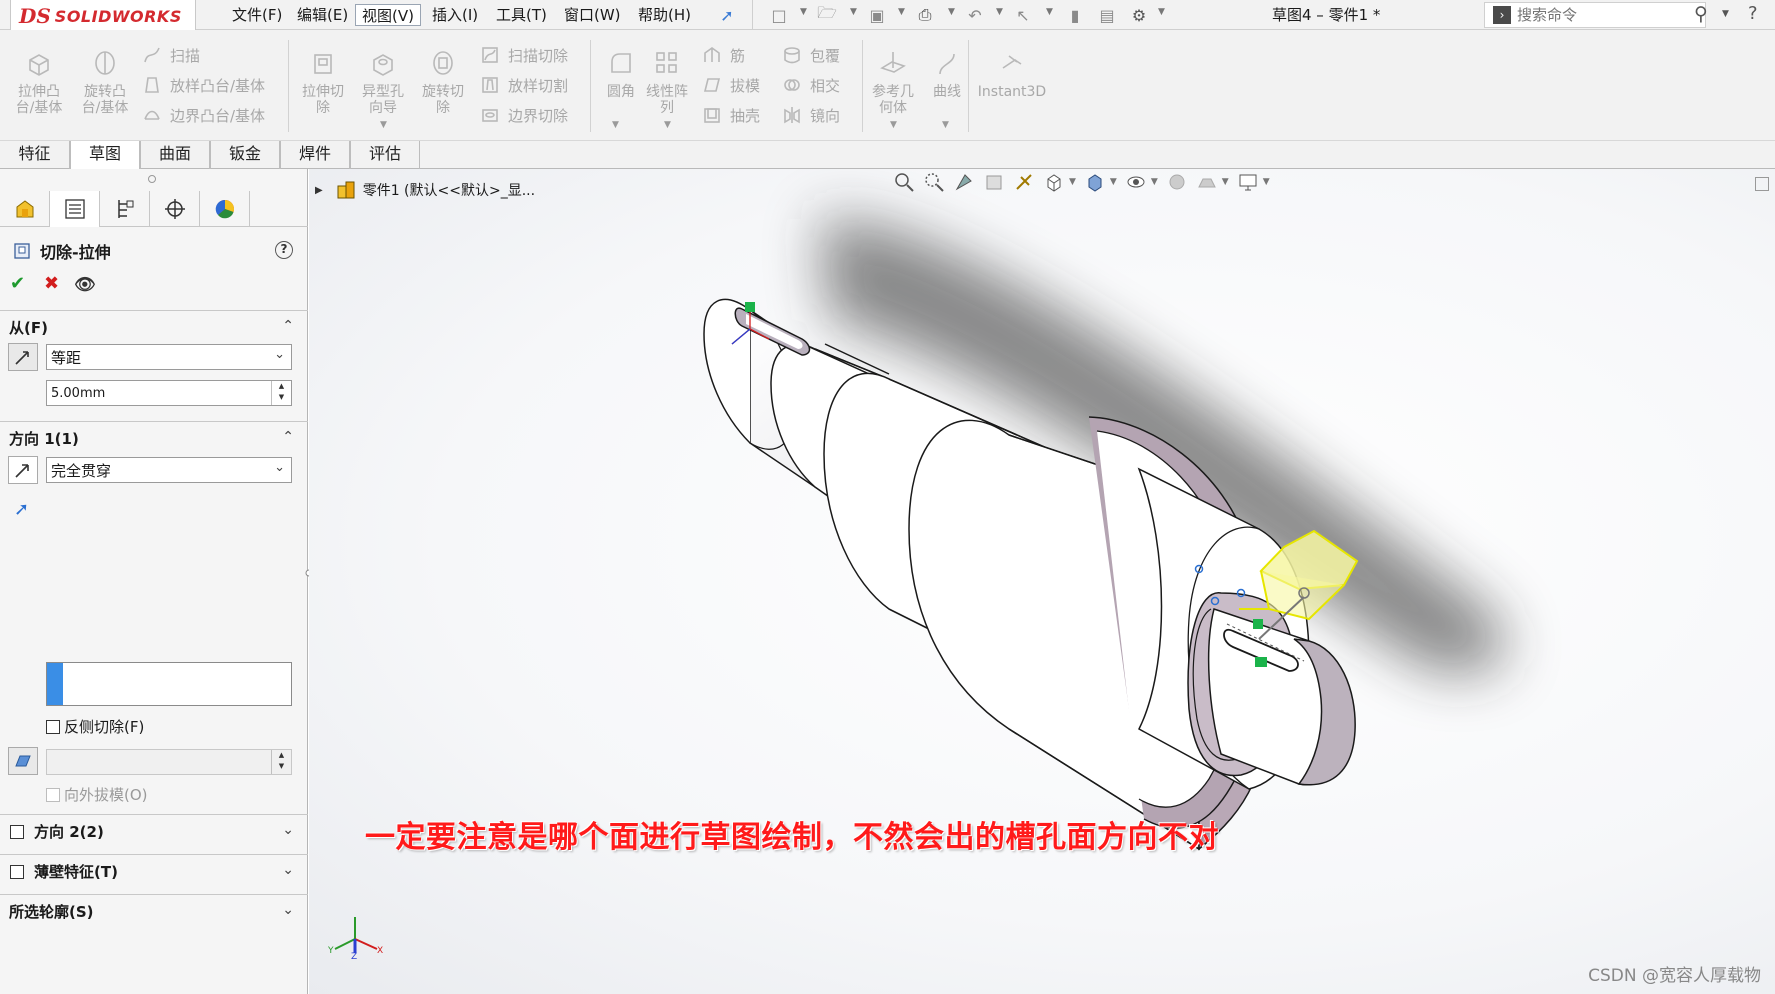 The width and height of the screenshot is (1775, 994). Describe the element at coordinates (1762, 184) in the screenshot. I see `task-pane-toggle` at that location.